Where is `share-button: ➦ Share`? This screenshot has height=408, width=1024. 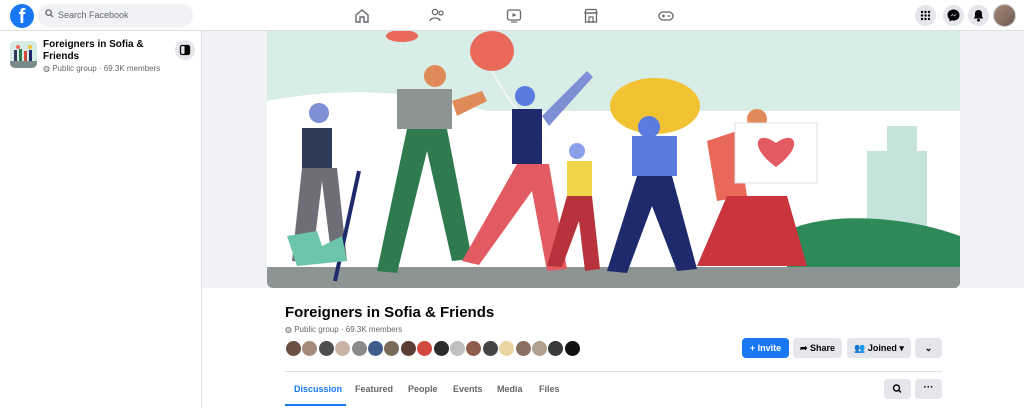 share-button: ➦ Share is located at coordinates (817, 348).